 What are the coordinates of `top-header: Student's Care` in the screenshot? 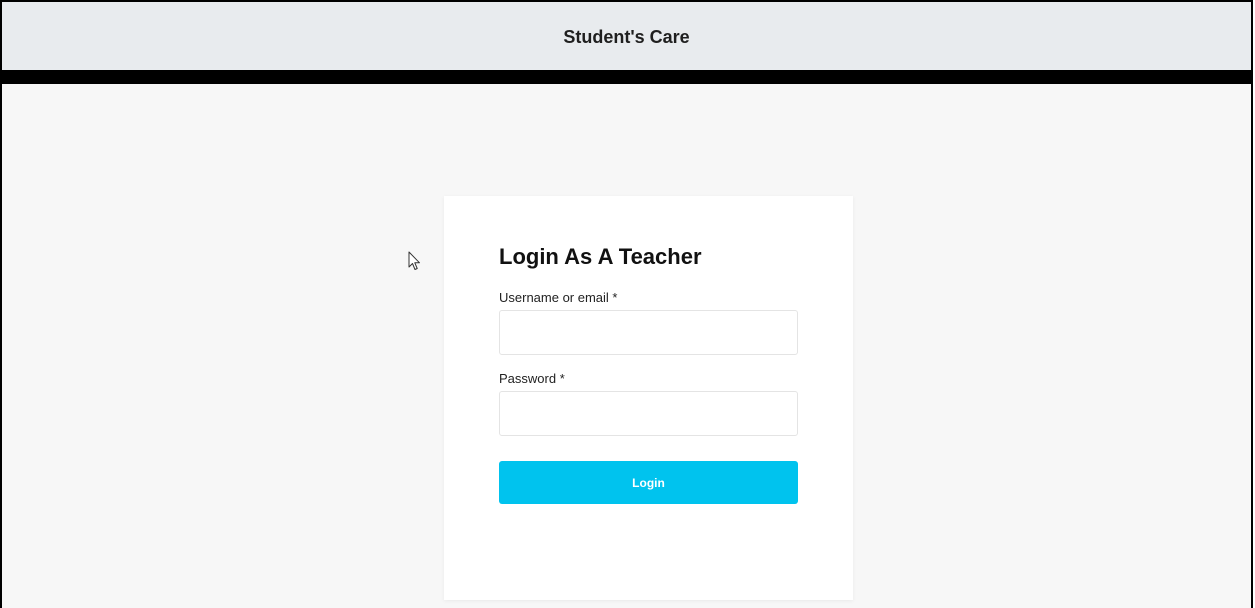 It's located at (626, 36).